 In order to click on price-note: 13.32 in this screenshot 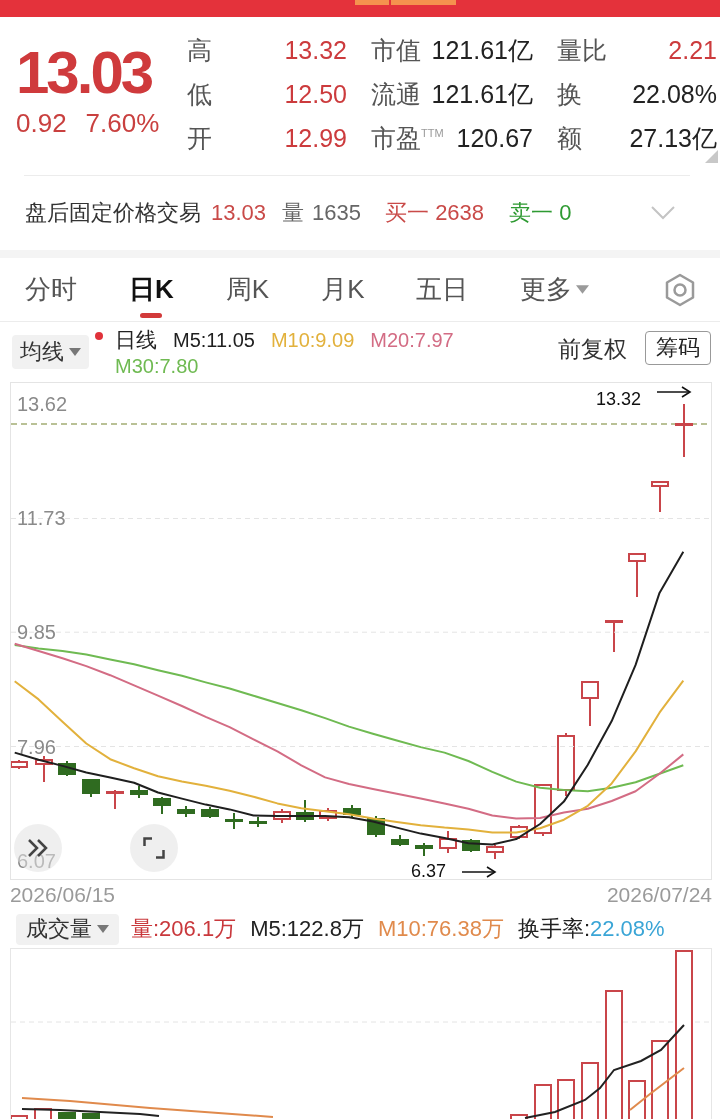, I will do `click(619, 399)`.